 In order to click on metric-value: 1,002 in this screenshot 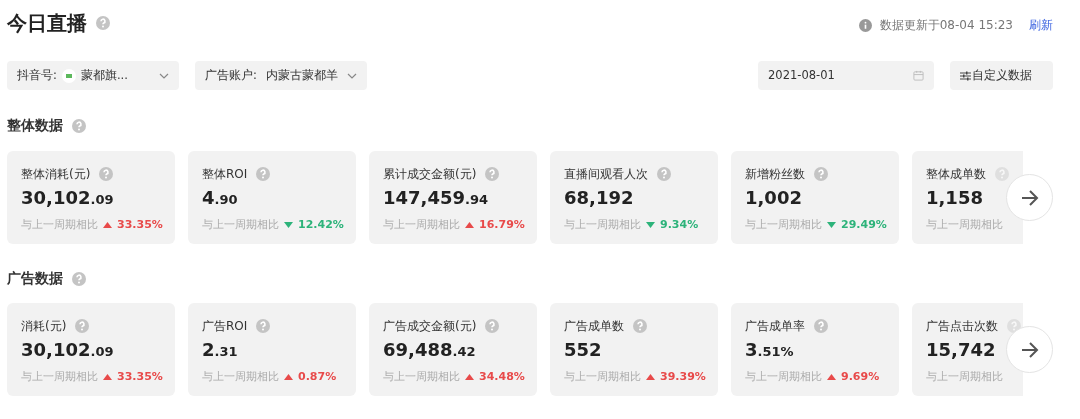, I will do `click(774, 198)`.